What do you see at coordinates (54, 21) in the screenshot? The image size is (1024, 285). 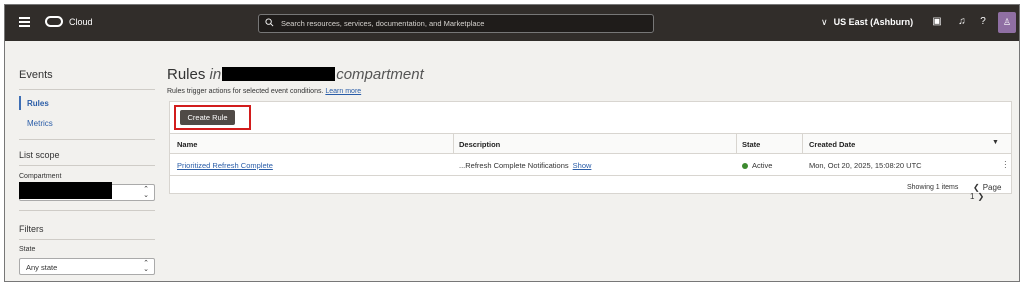 I see `oracle-logo-icon` at bounding box center [54, 21].